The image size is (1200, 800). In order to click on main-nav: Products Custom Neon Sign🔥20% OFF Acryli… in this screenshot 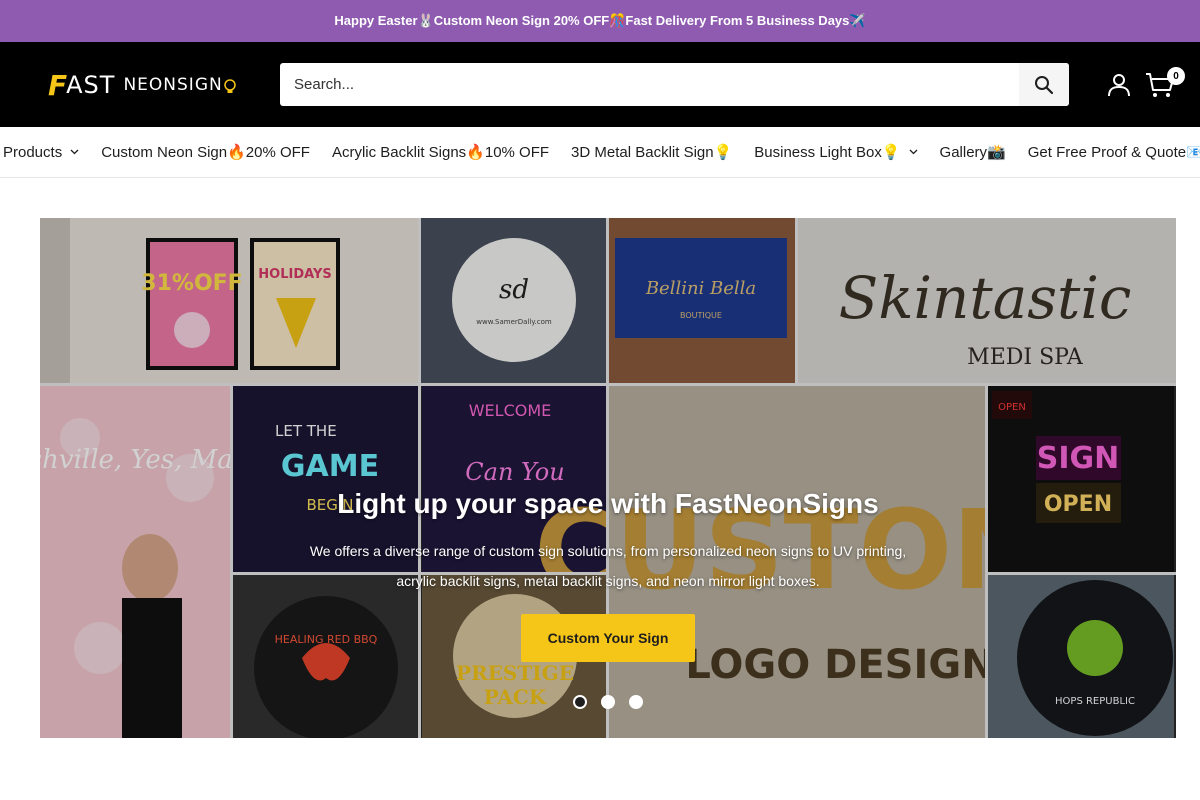, I will do `click(600, 152)`.